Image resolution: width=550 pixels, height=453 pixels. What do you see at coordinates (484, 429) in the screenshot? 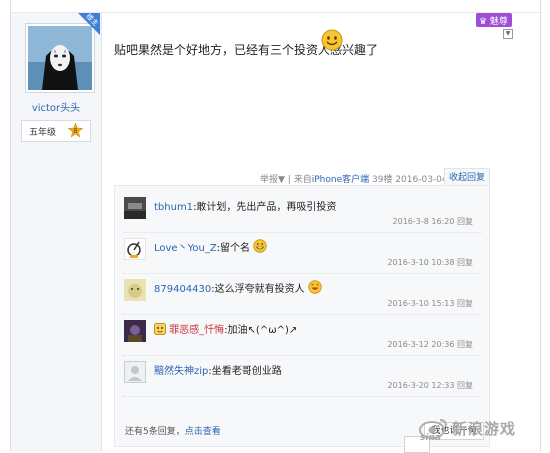
I see `watermark-text: 新浪游戏` at bounding box center [484, 429].